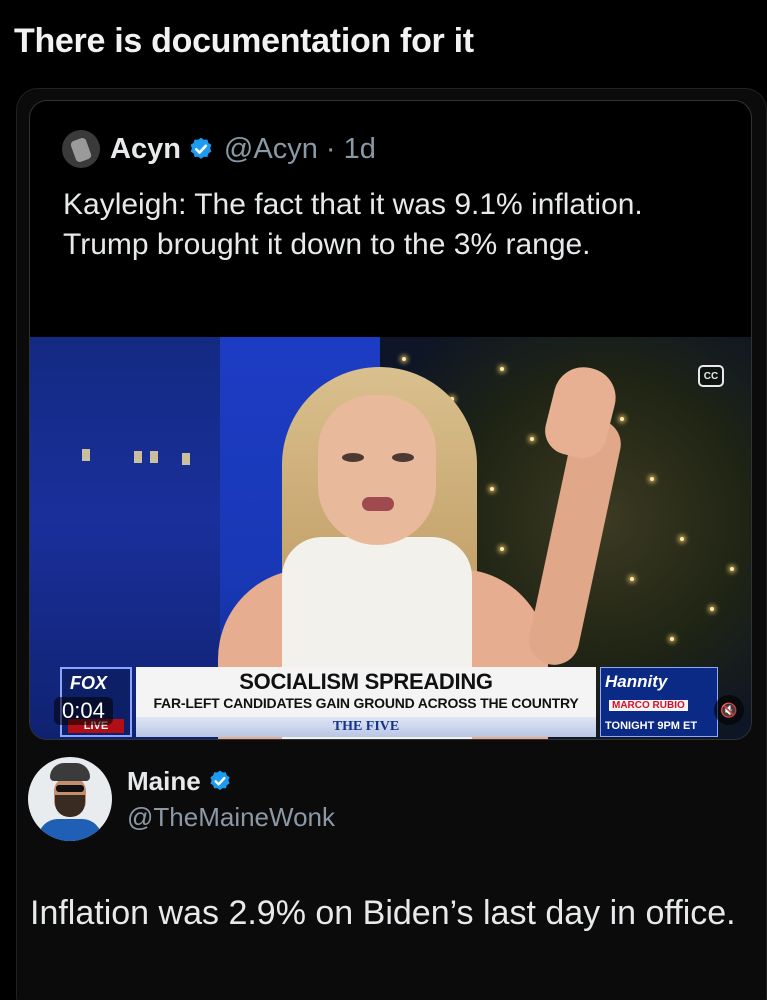 The height and width of the screenshot is (1000, 767). What do you see at coordinates (70, 806) in the screenshot?
I see `avatar-beard` at bounding box center [70, 806].